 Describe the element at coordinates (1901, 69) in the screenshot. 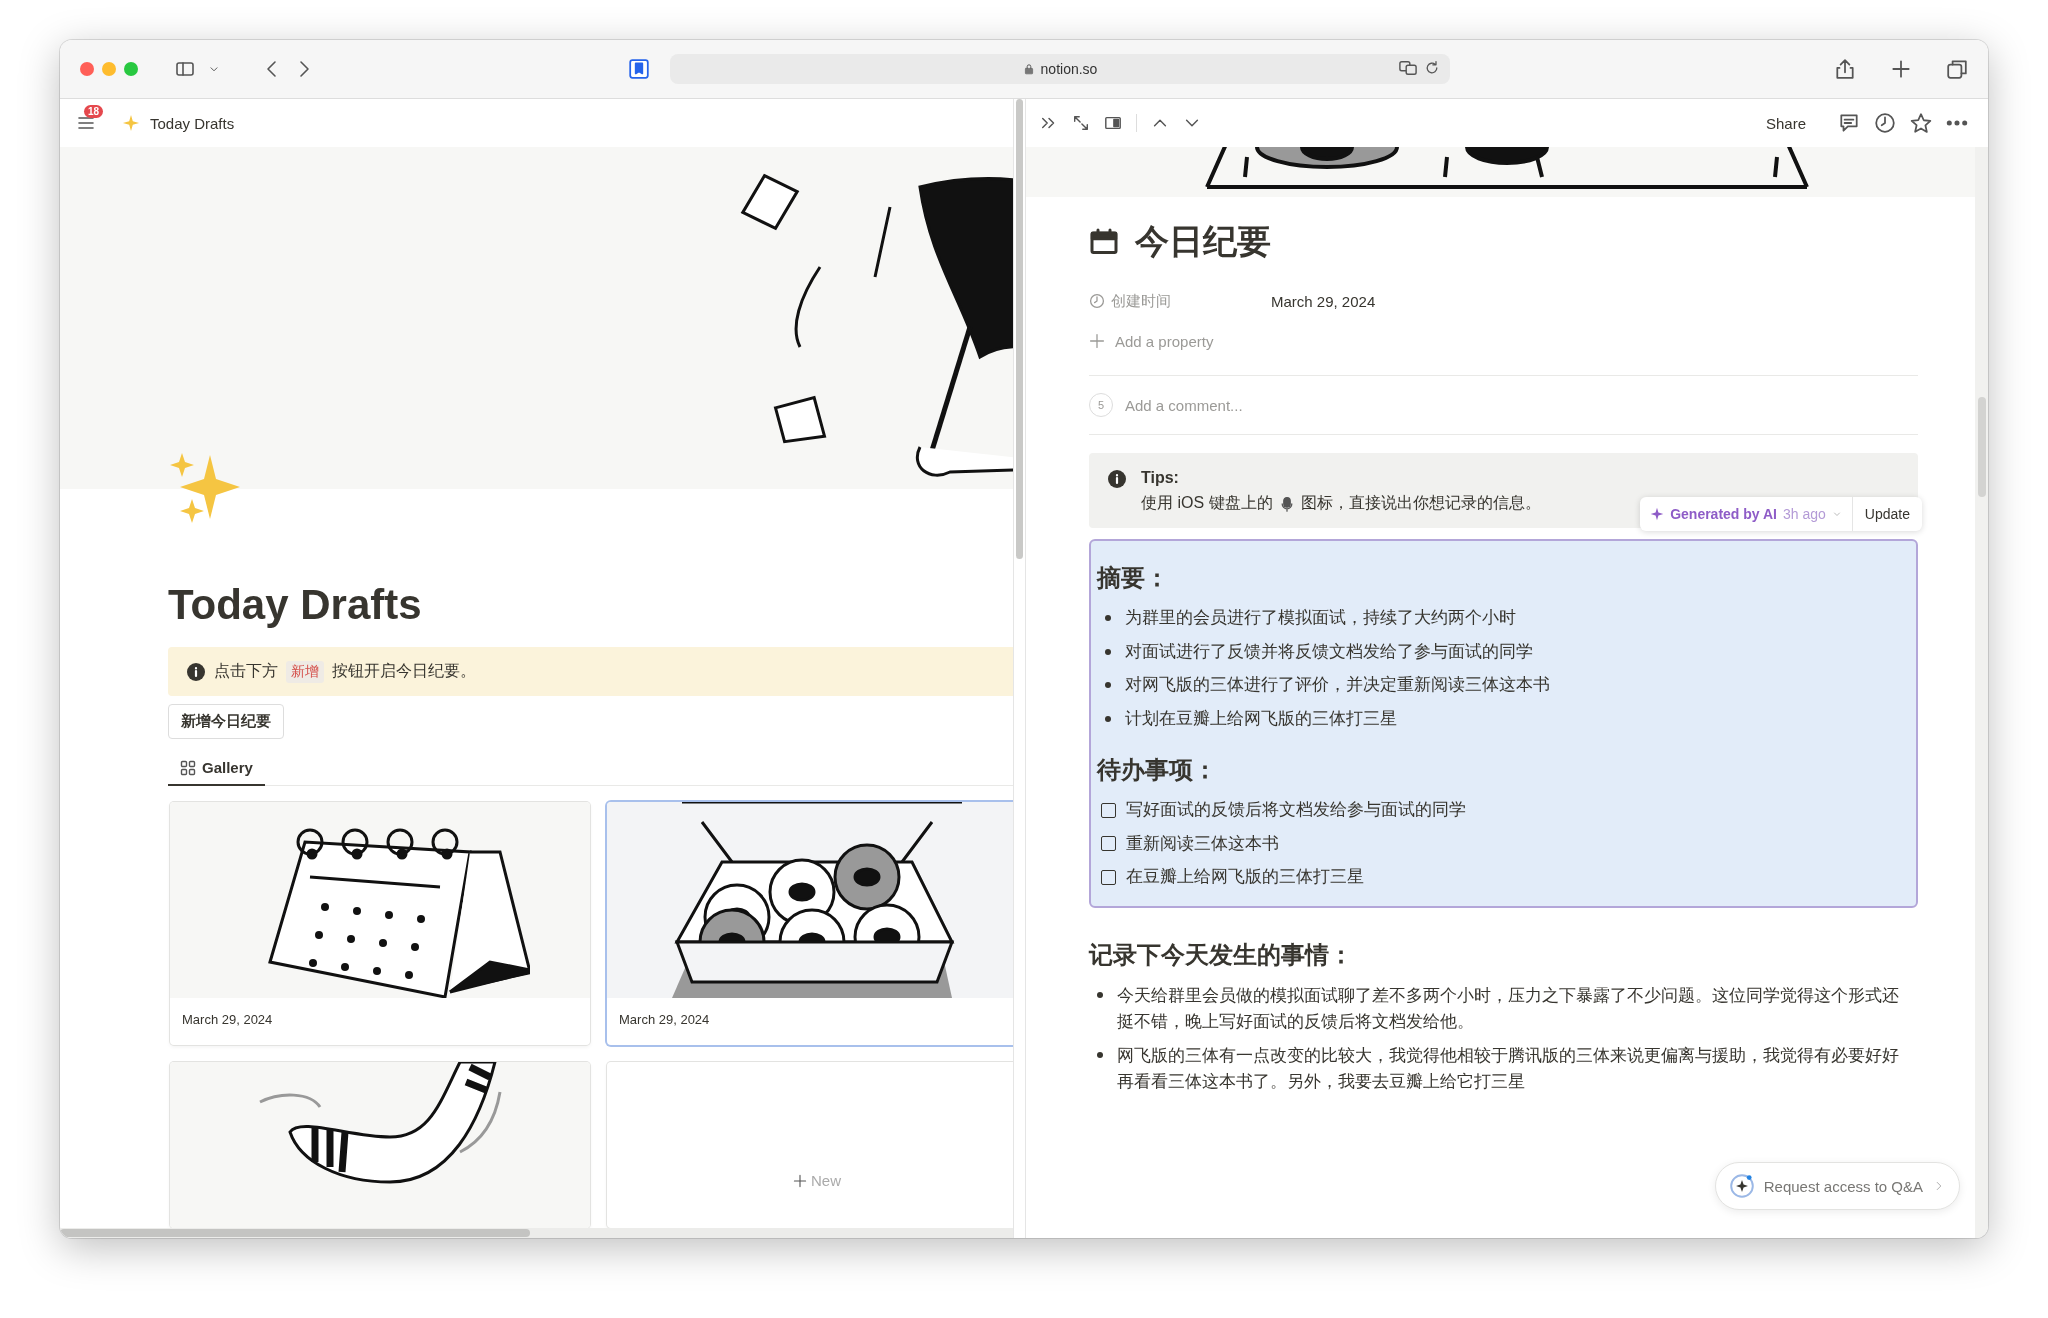

I see `new-tab-icon` at that location.